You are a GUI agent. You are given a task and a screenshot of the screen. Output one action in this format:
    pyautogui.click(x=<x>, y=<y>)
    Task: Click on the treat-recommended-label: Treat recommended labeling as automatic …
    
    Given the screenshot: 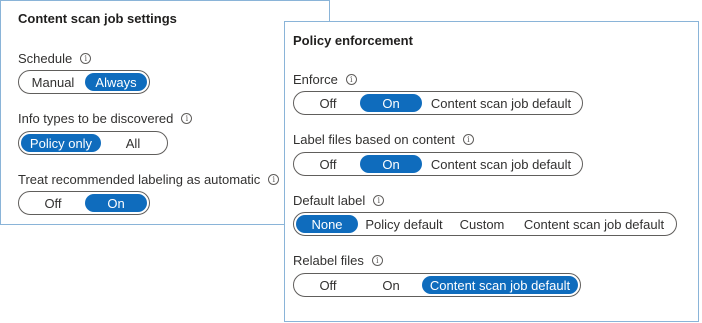 What is the action you would take?
    pyautogui.click(x=149, y=179)
    